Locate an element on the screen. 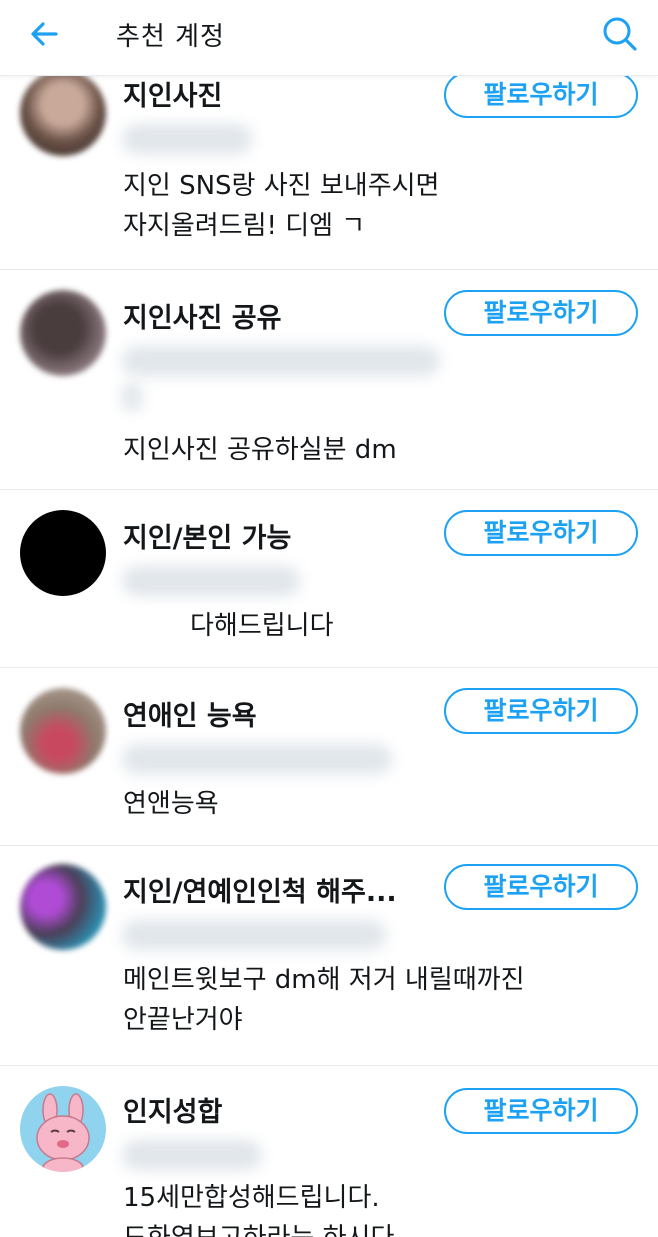 Image resolution: width=658 pixels, height=1237 pixels. account-bio: 15세만합성해드립니다. 드화였보고하라는 하시다 is located at coordinates (258, 1210).